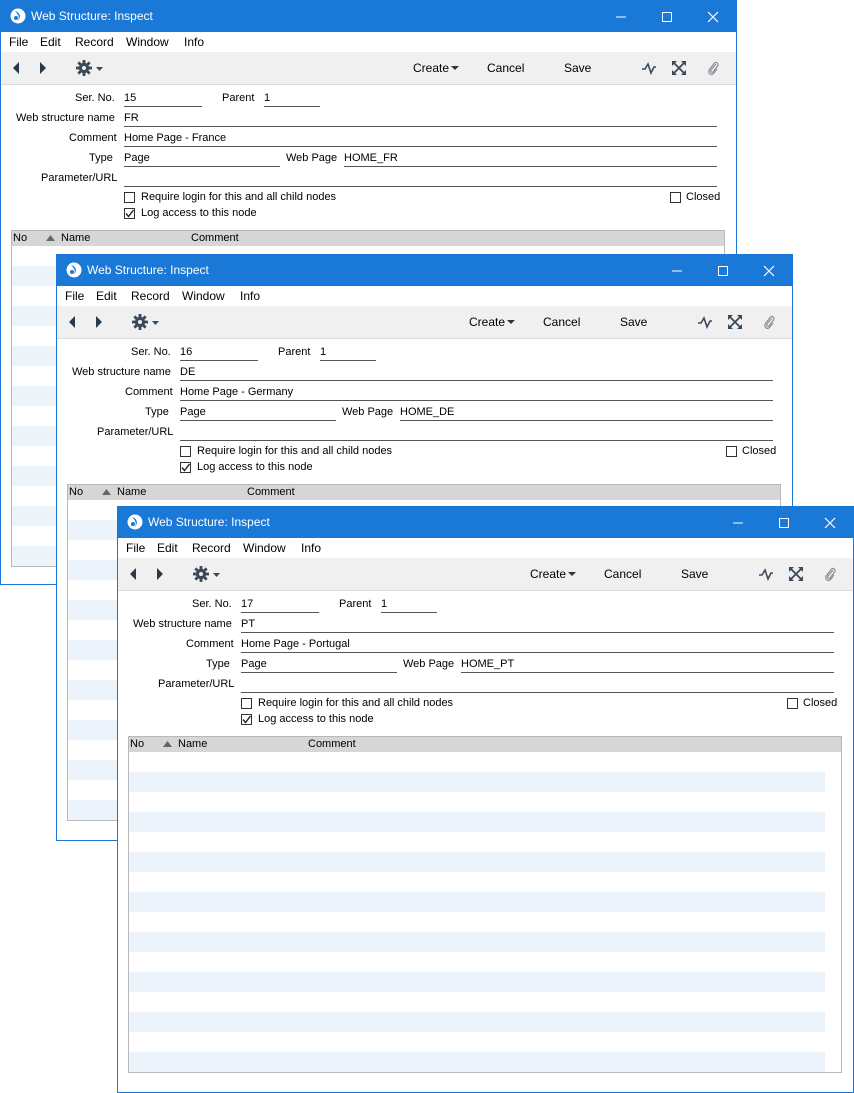 This screenshot has height=1093, width=854. Describe the element at coordinates (420, 119) in the screenshot. I see `web-structure-name-field: FR` at that location.